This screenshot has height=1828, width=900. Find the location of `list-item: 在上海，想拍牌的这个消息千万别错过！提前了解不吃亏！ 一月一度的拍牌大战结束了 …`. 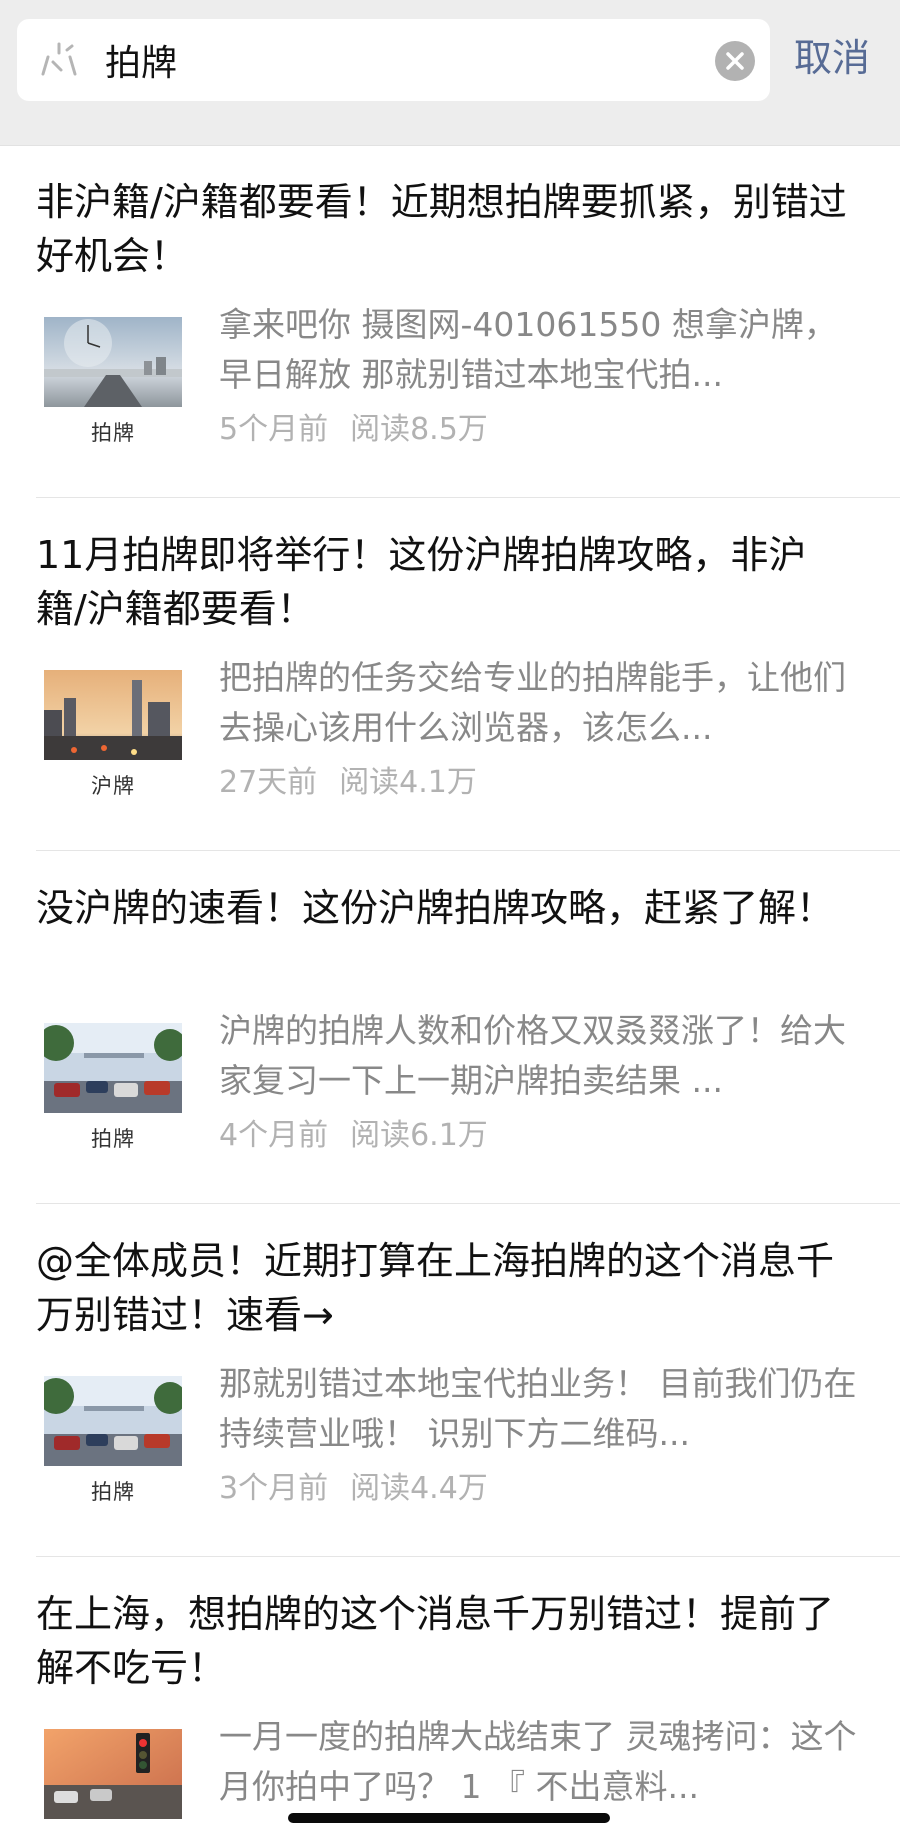

list-item: 在上海，想拍牌的这个消息千万别错过！提前了解不吃亏！ 一月一度的拍牌大战结束了 … is located at coordinates (450, 1692).